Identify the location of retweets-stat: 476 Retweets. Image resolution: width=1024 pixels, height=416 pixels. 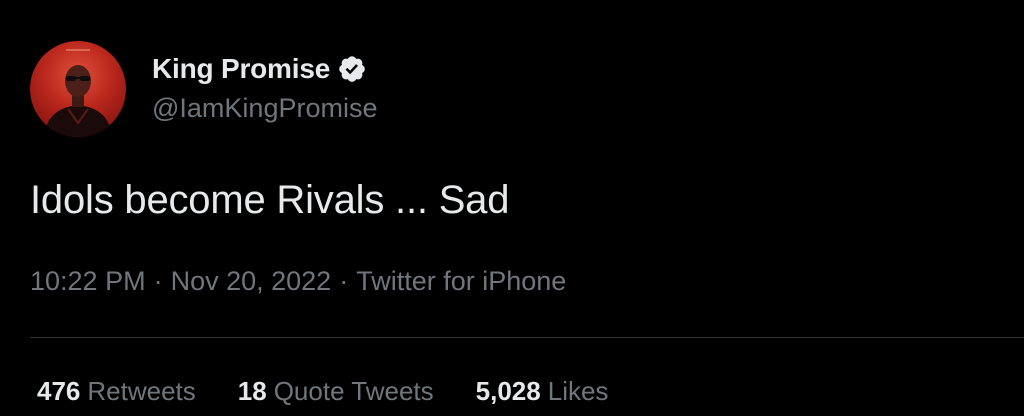
(116, 391).